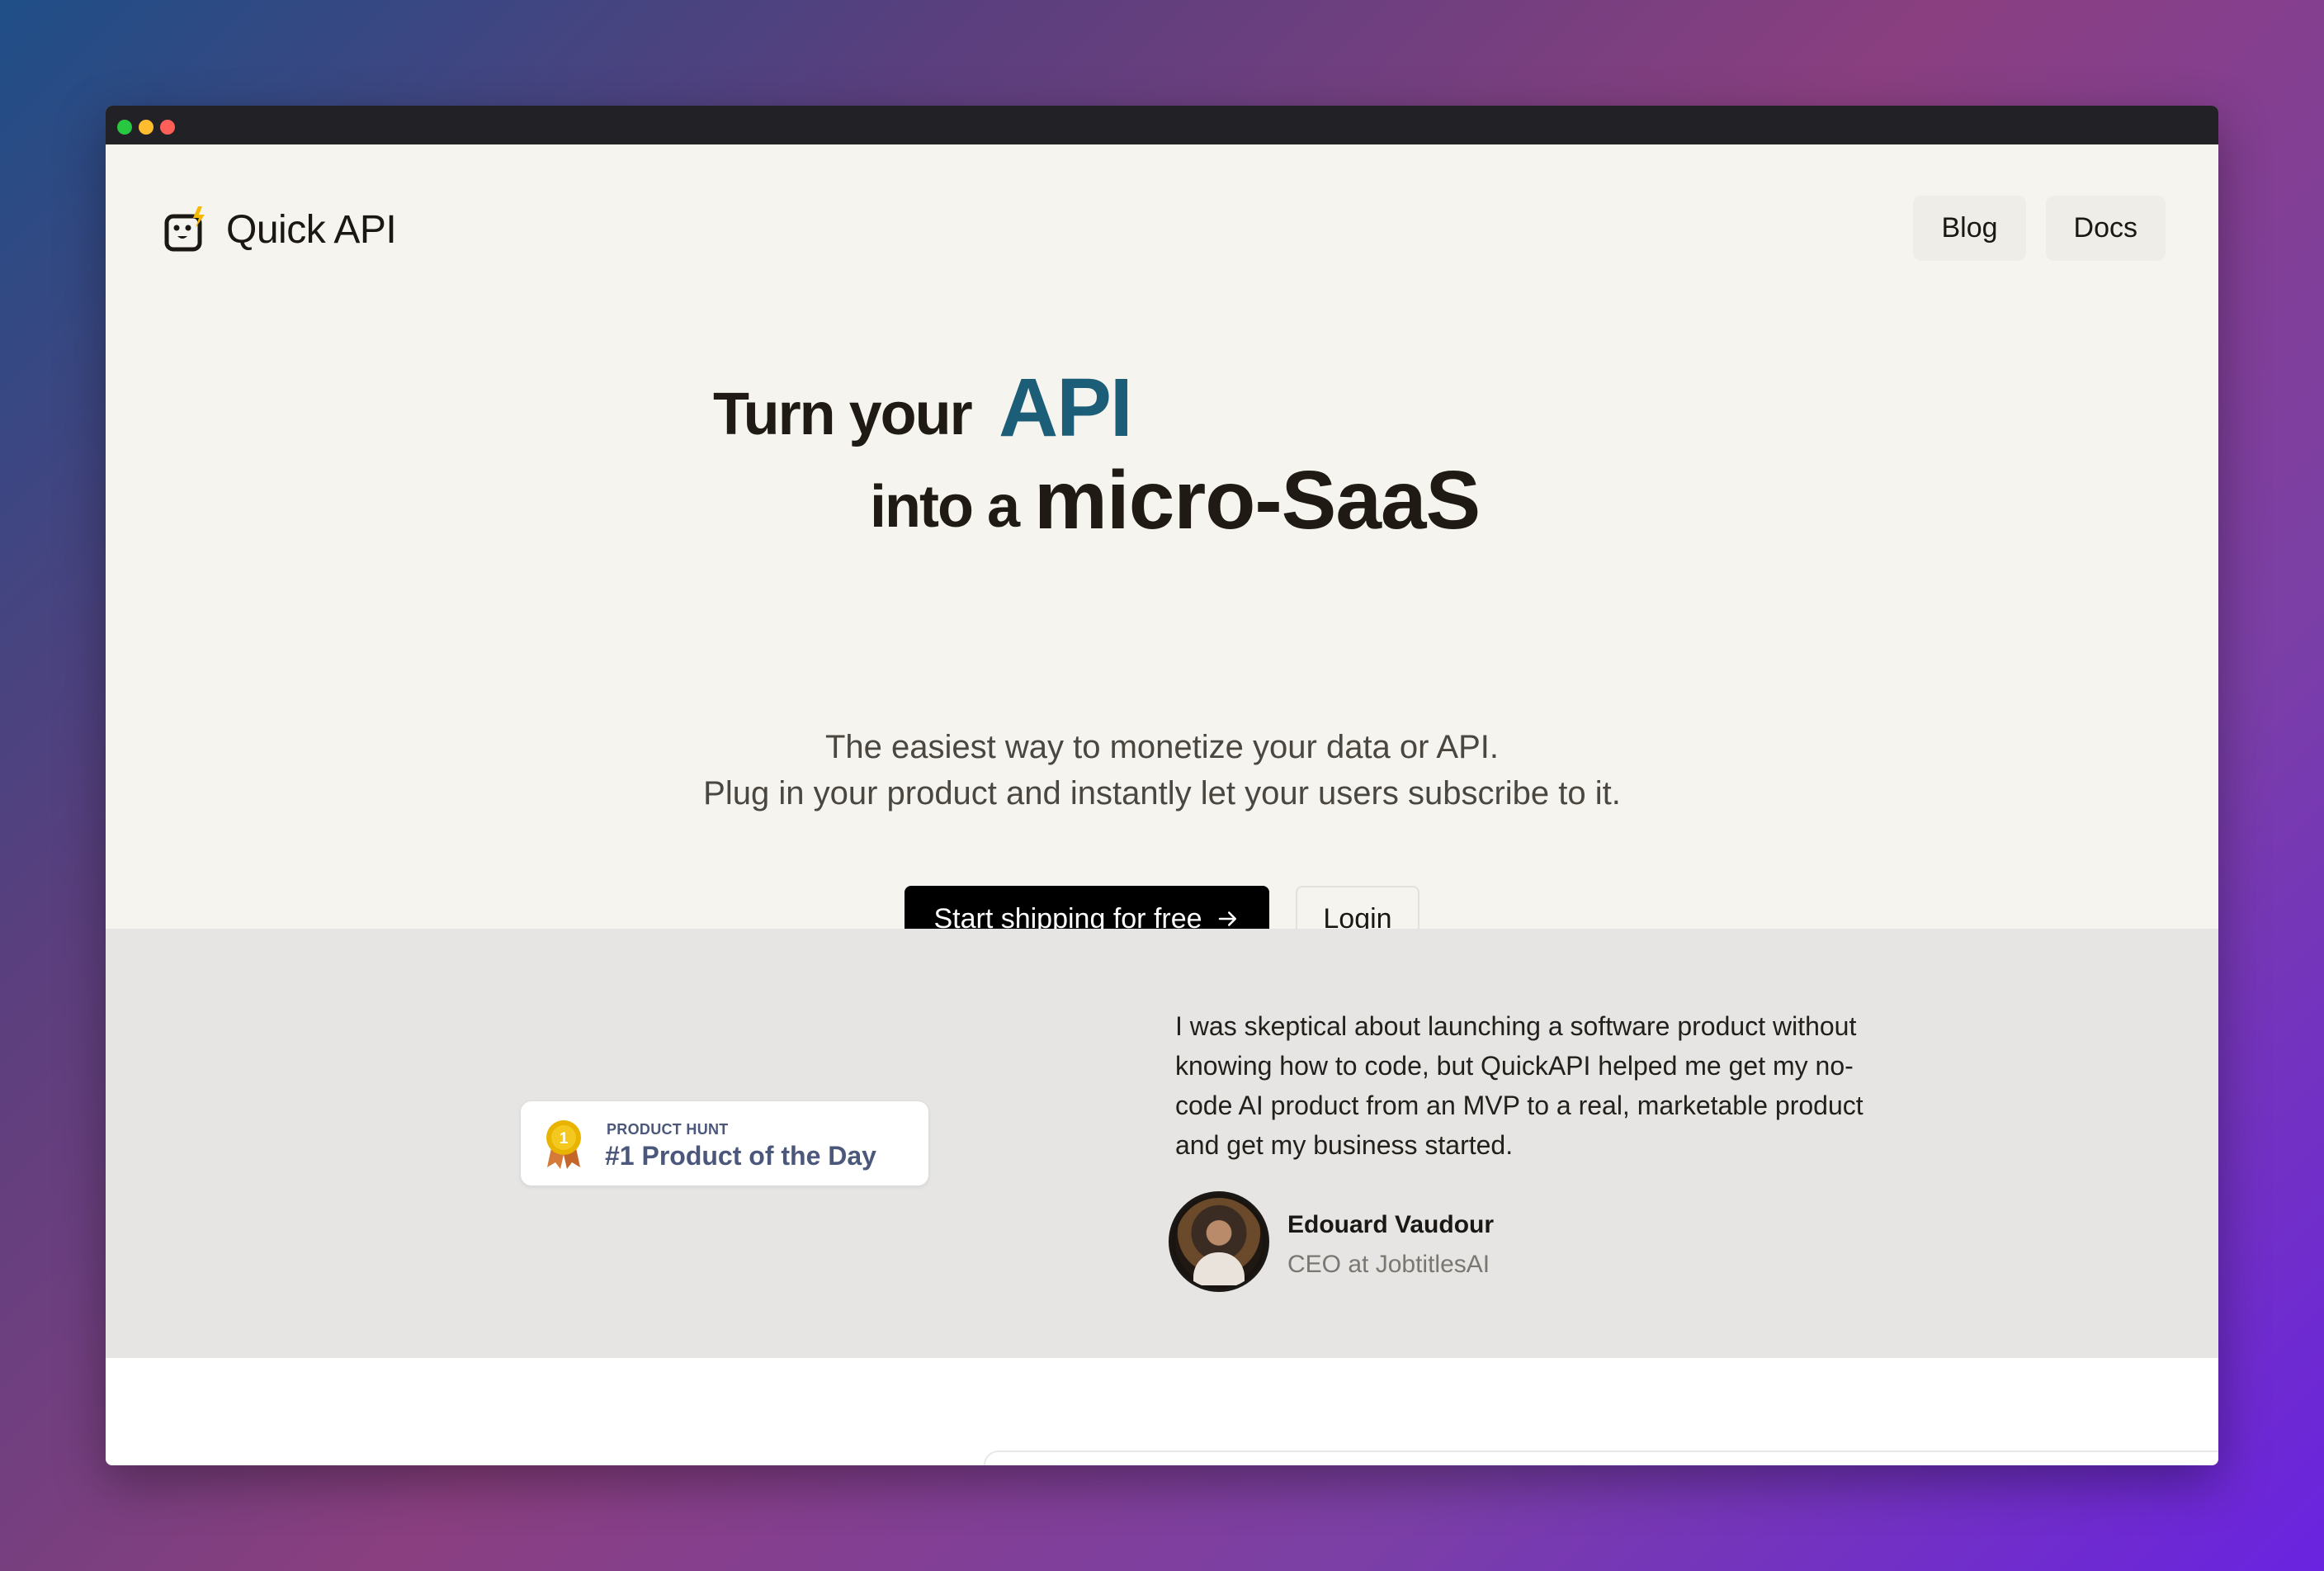 The height and width of the screenshot is (1571, 2324). Describe the element at coordinates (147, 127) in the screenshot. I see `window-minimize-button` at that location.